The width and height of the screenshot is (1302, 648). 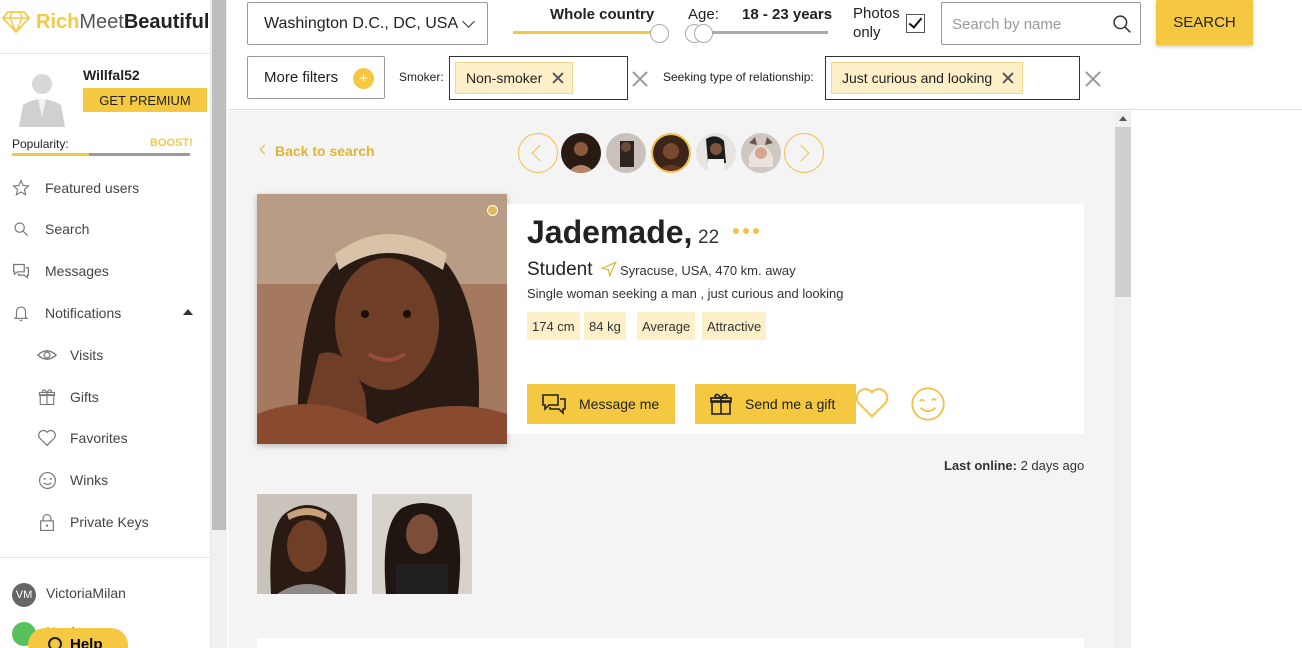 I want to click on location-dropdown: Washington D.C., DC, USA, so click(x=367, y=23).